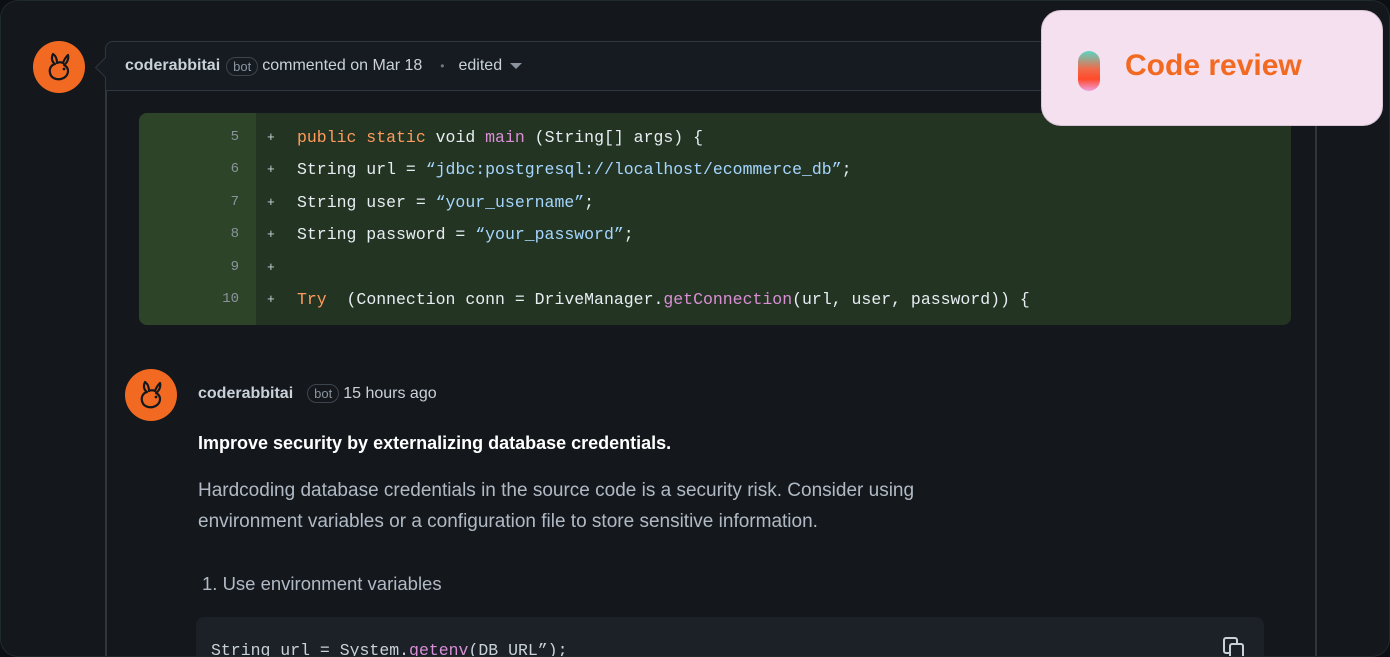 Image resolution: width=1390 pixels, height=657 pixels. I want to click on code-keyword: Try, so click(312, 299).